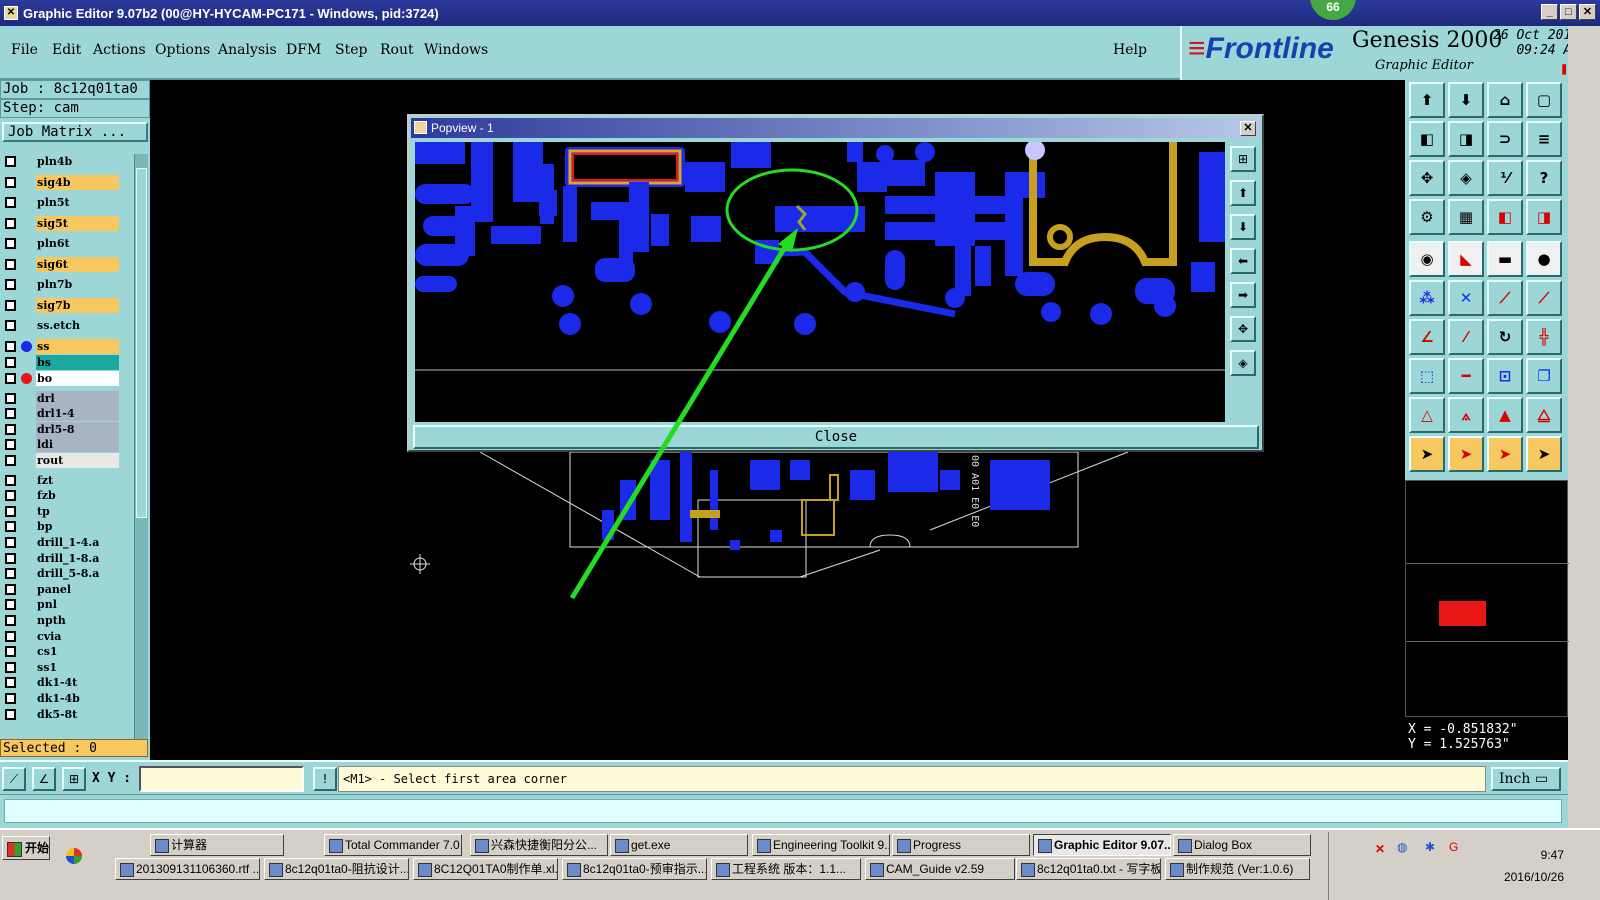  Describe the element at coordinates (1380, 849) in the screenshot. I see `tray-icon: ✕` at that location.